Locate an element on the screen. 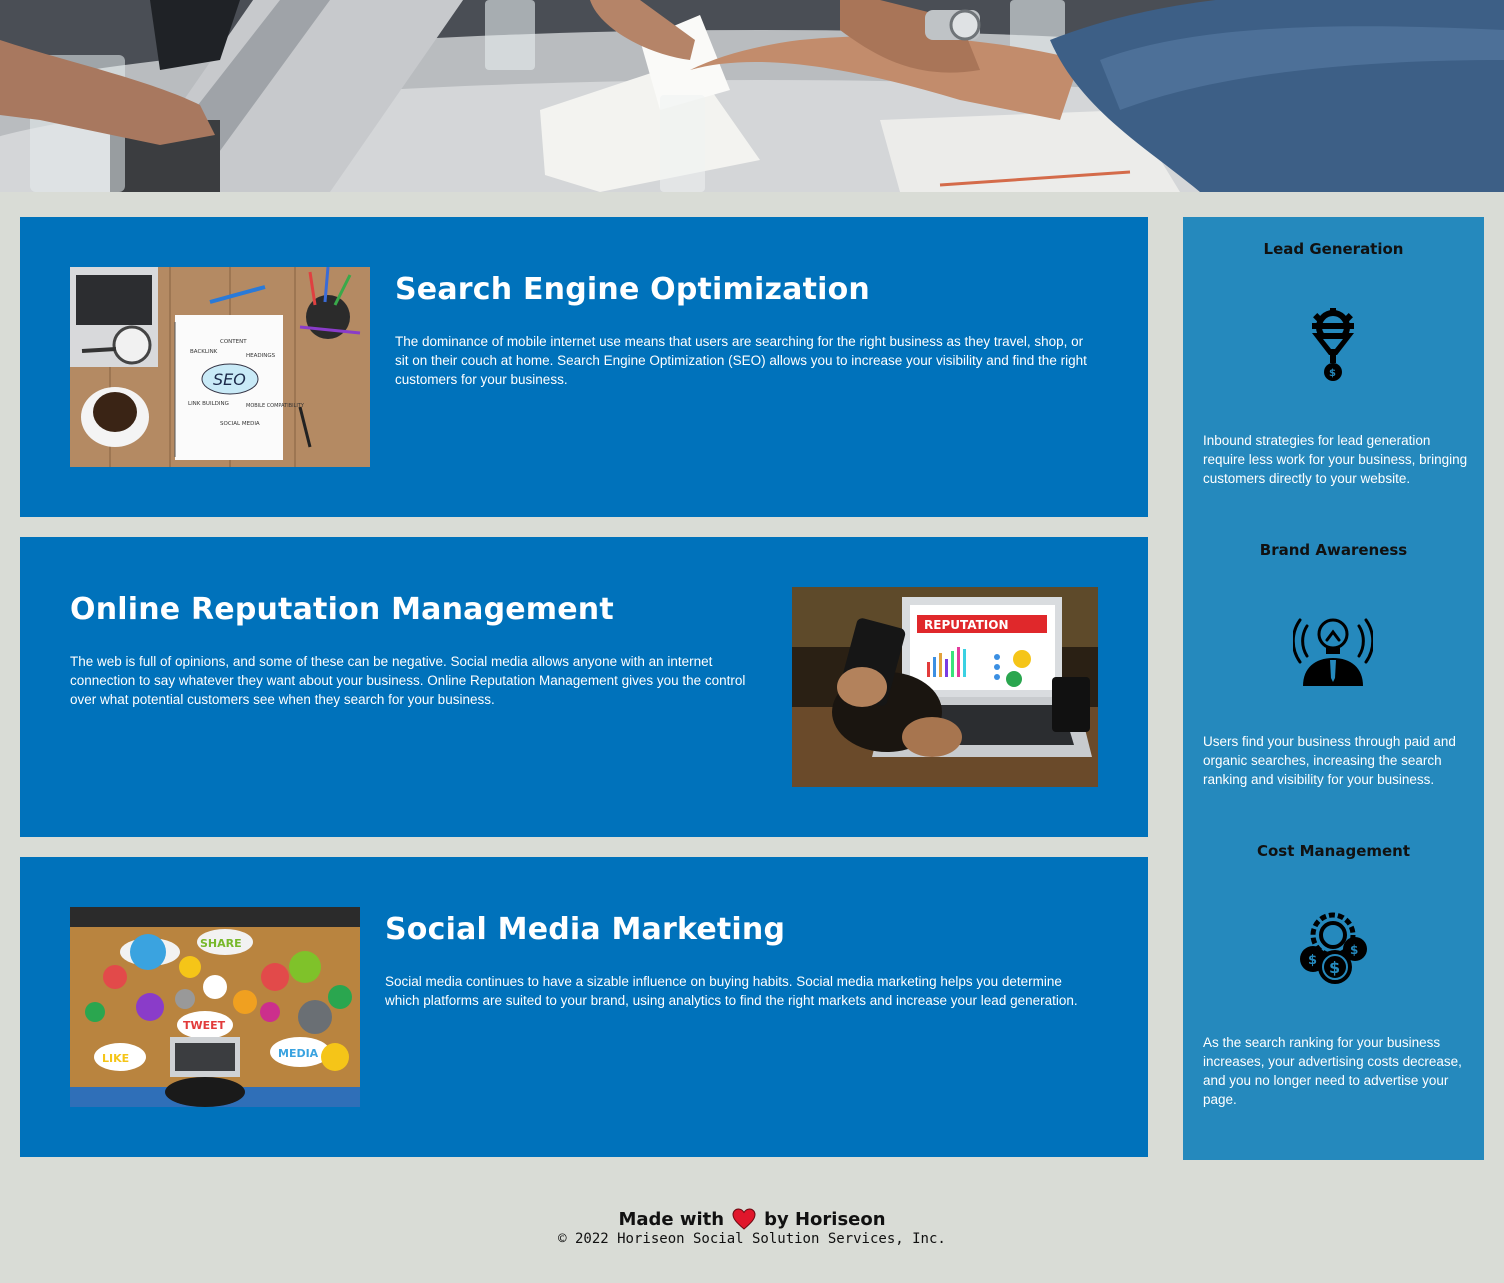  made-with-text: Made with is located at coordinates (671, 1219).